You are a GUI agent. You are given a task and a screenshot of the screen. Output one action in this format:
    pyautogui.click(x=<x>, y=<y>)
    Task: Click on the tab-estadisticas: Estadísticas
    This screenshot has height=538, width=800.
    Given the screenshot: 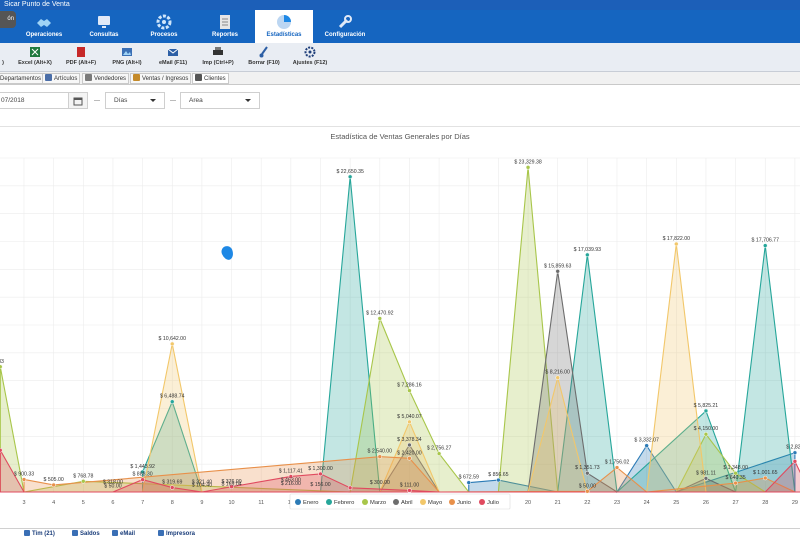 What is the action you would take?
    pyautogui.click(x=284, y=26)
    